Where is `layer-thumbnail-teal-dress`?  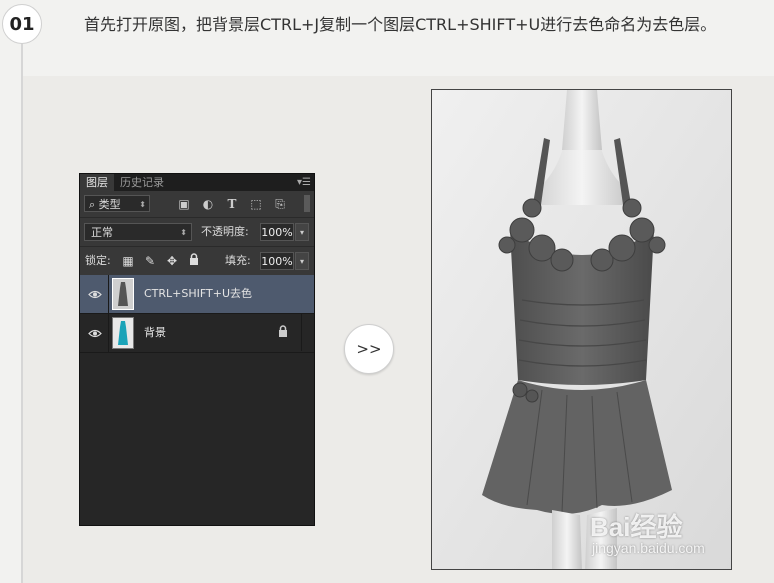 layer-thumbnail-teal-dress is located at coordinates (123, 333).